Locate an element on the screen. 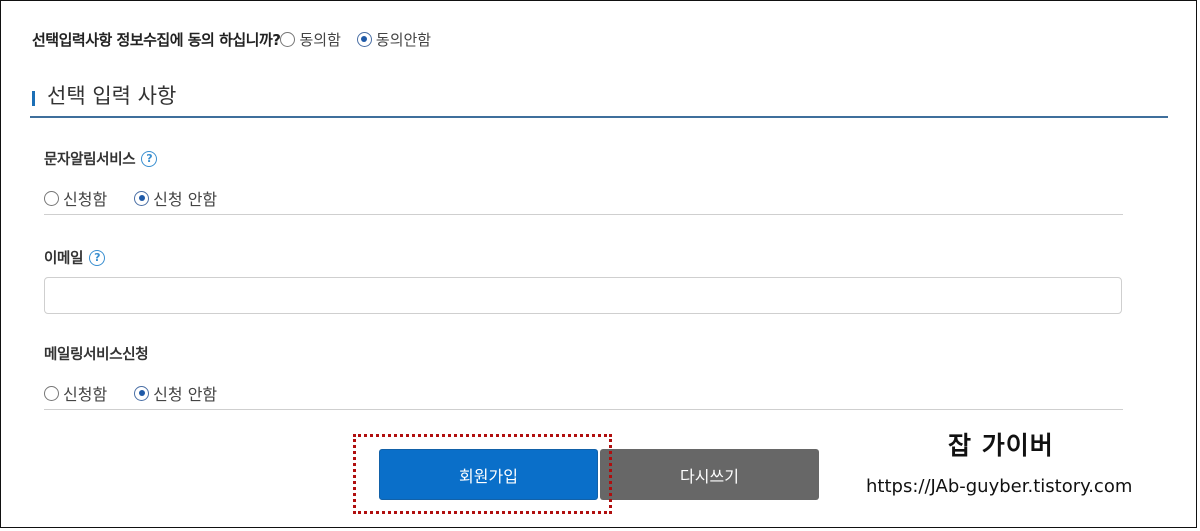 This screenshot has height=531, width=1200. section-accent-bar is located at coordinates (33, 98).